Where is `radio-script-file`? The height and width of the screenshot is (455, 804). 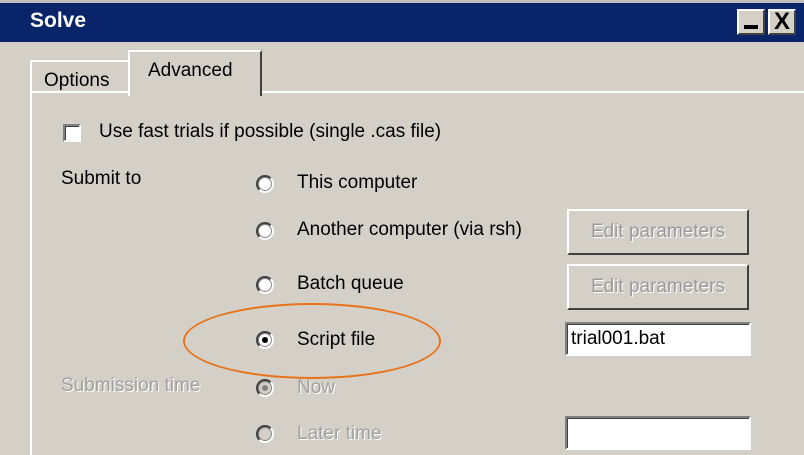
radio-script-file is located at coordinates (265, 340).